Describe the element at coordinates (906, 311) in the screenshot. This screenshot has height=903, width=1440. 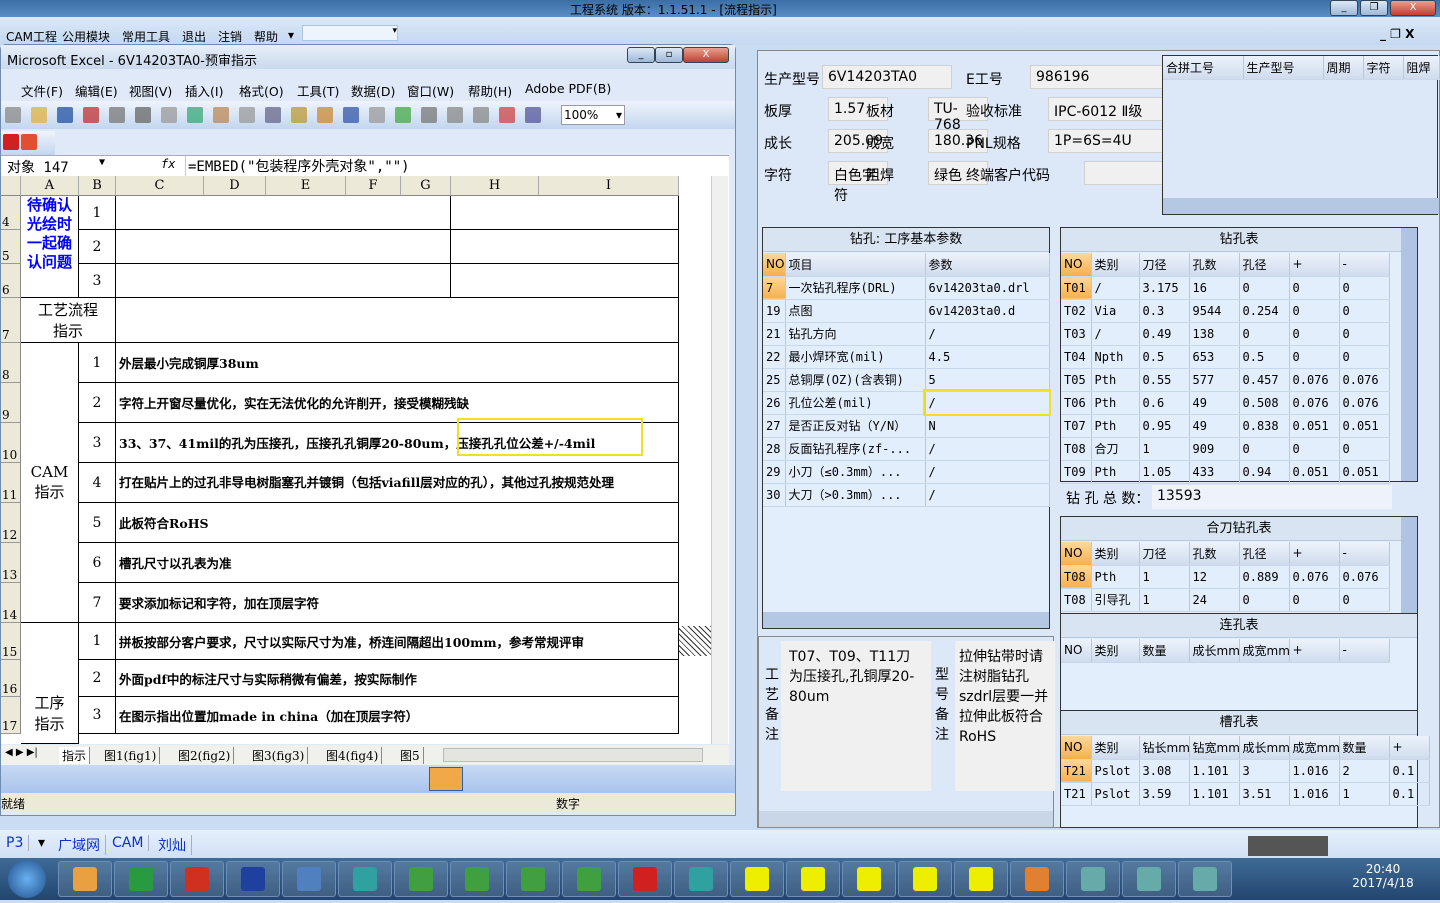
I see `table-row: 19 点图 6v14203ta0.d` at that location.